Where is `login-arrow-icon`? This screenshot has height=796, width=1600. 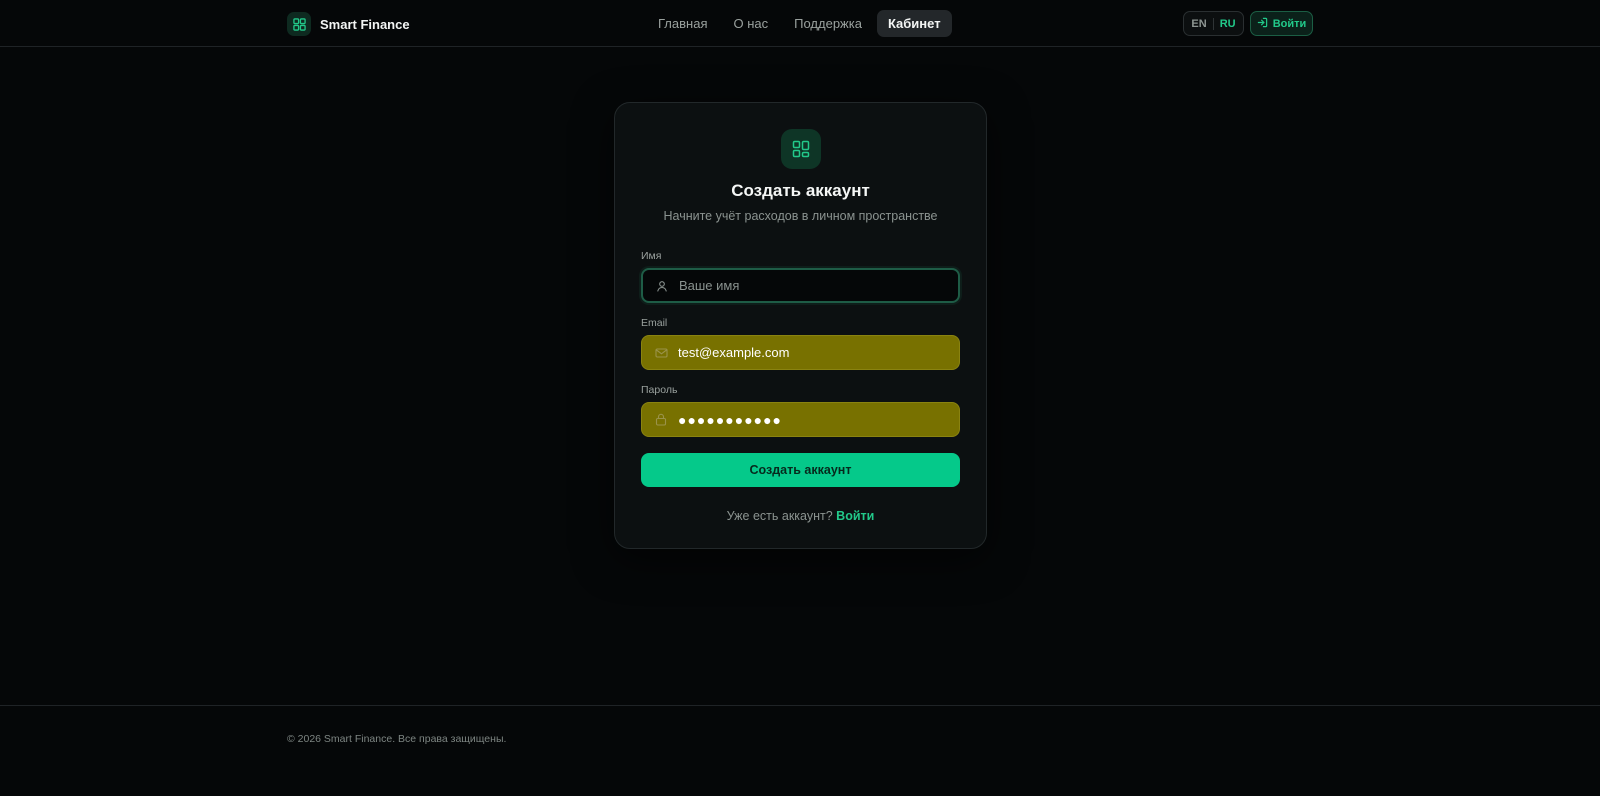
login-arrow-icon is located at coordinates (1262, 24).